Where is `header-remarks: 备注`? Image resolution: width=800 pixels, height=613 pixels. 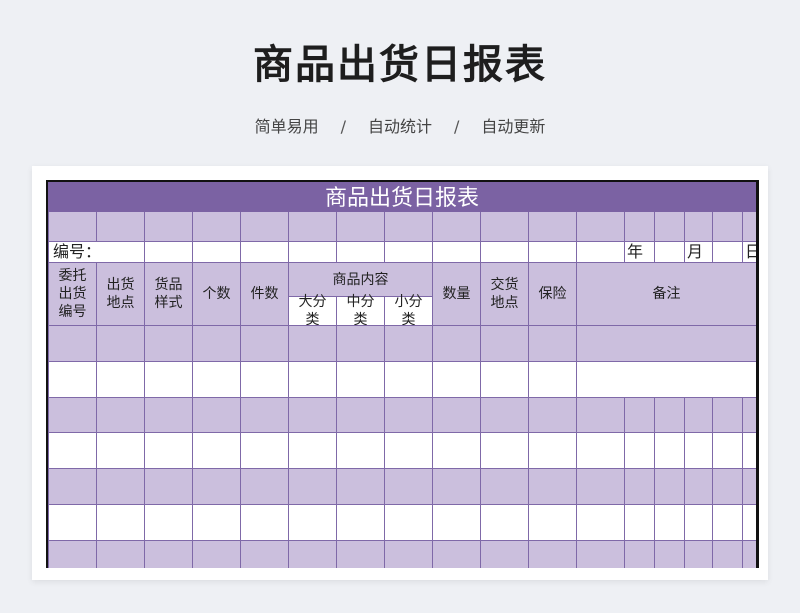
header-remarks: 备注 is located at coordinates (666, 294).